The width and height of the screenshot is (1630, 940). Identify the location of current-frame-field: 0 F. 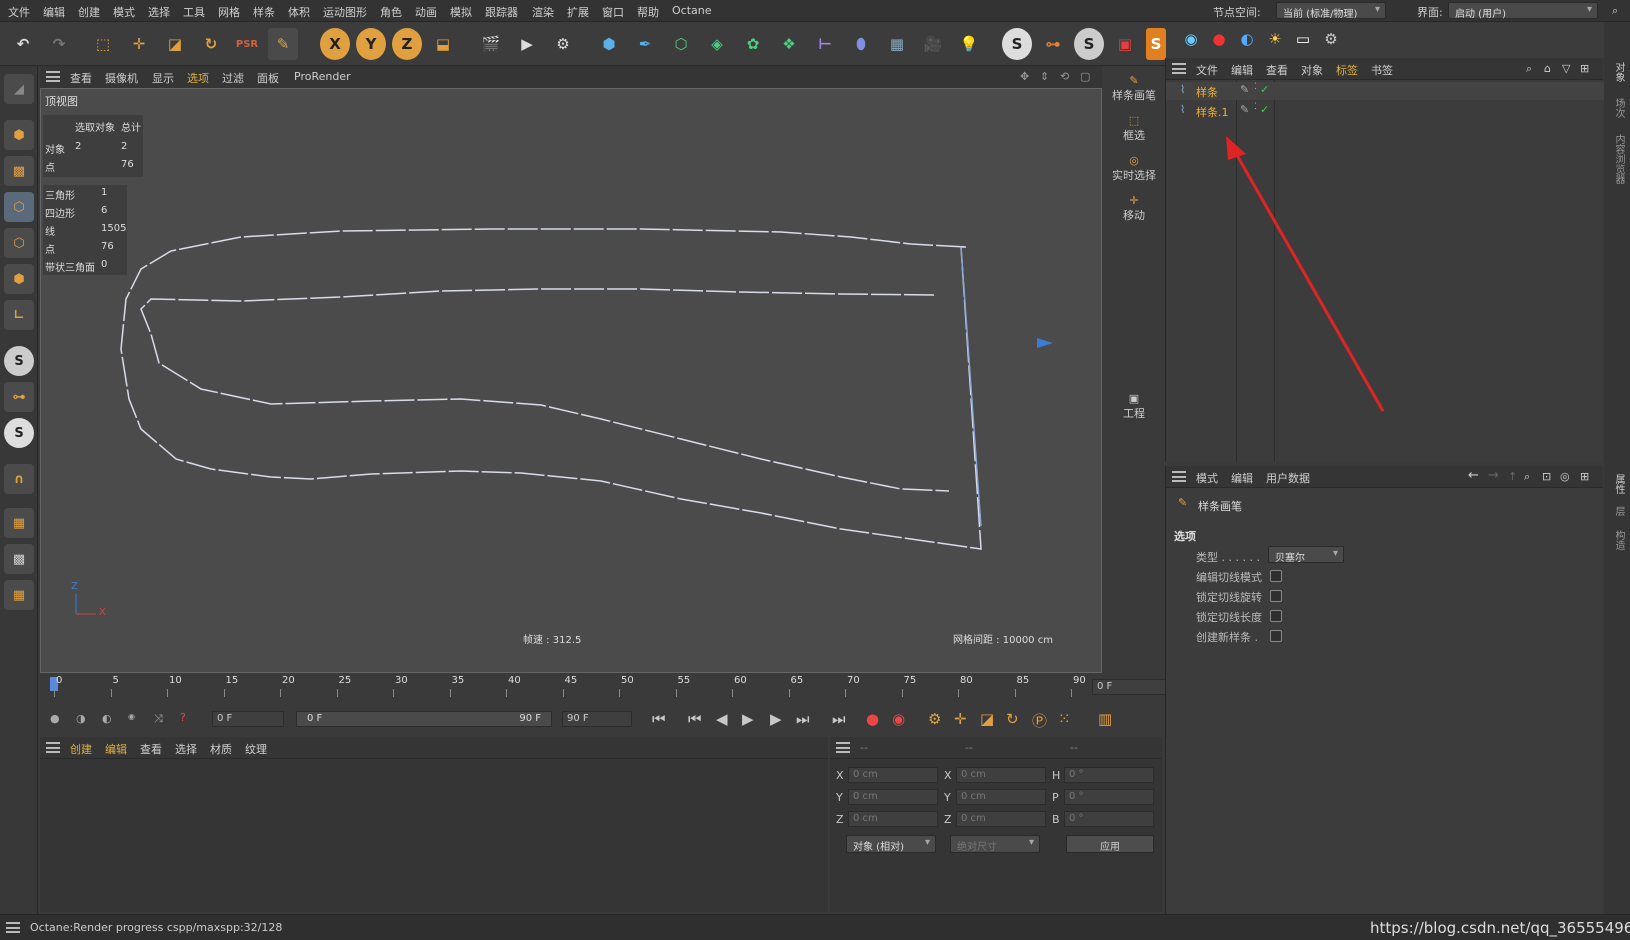
(1129, 687).